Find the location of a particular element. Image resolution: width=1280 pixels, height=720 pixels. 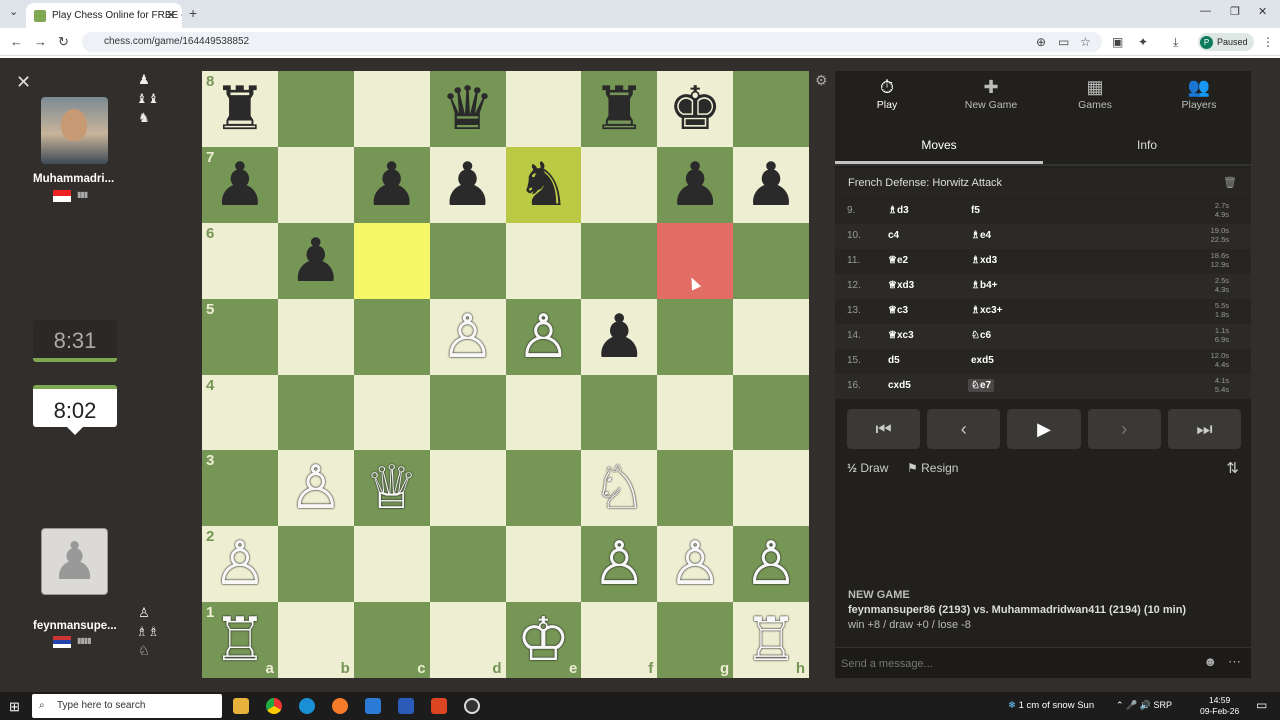

square-b6: ♟ is located at coordinates (315, 260).